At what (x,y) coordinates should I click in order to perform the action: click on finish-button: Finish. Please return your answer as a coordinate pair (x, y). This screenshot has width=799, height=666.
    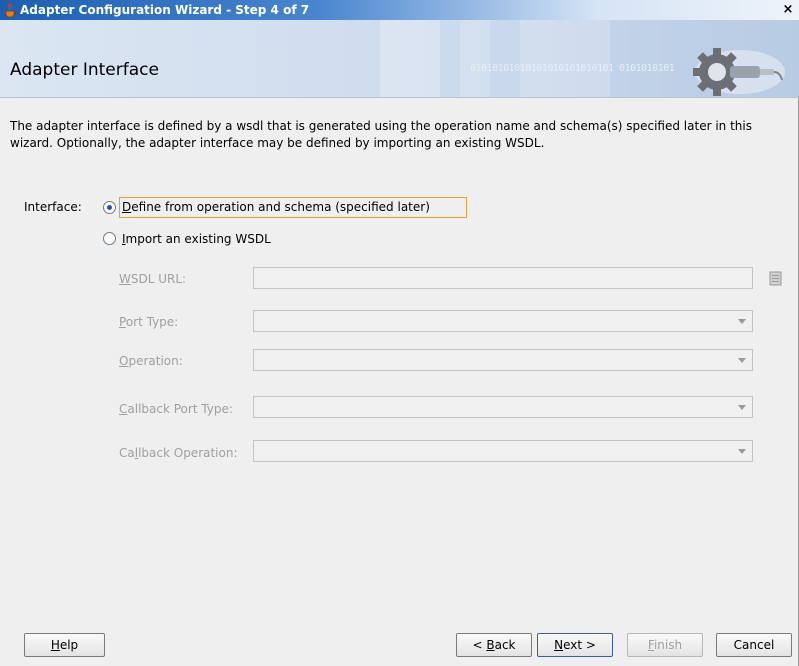
    Looking at the image, I should click on (665, 645).